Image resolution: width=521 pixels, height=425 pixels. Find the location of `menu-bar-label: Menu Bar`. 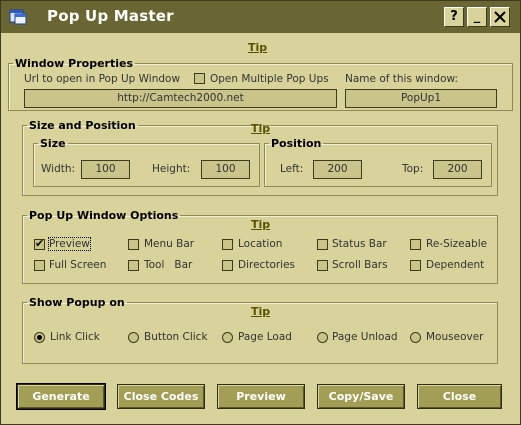

menu-bar-label: Menu Bar is located at coordinates (169, 244).